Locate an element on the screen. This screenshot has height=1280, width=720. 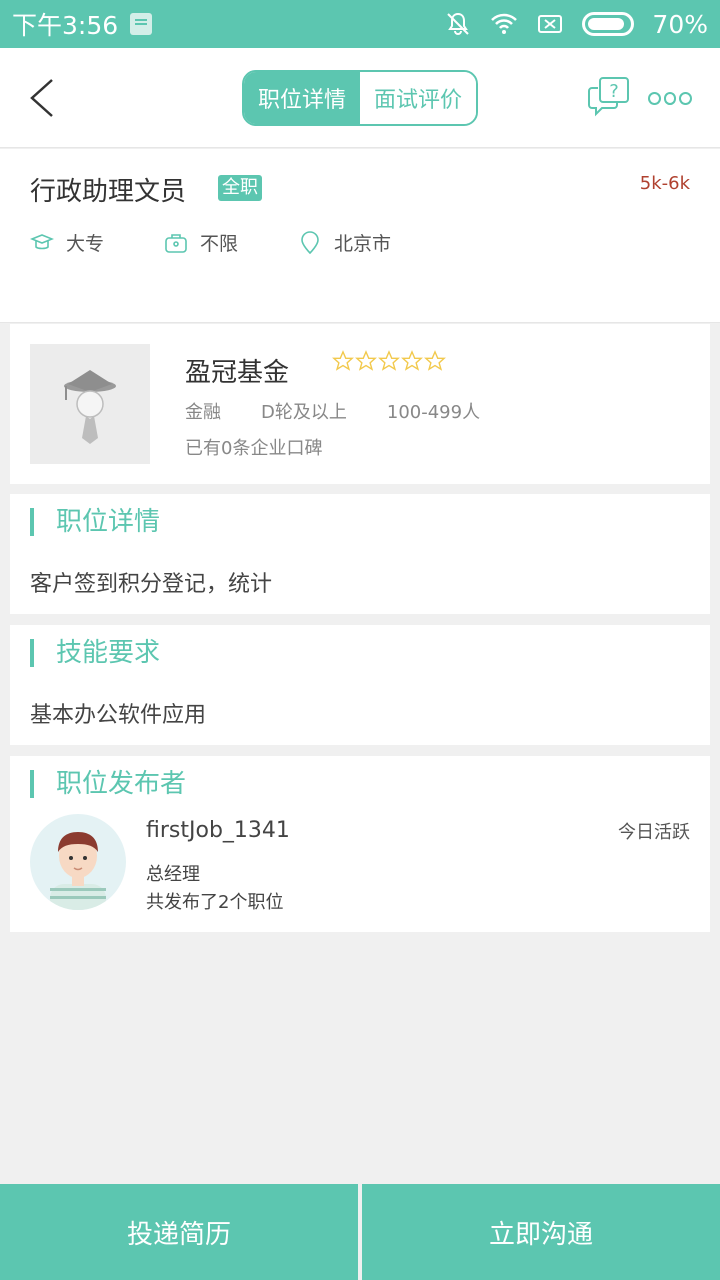
publisher-activity: 今日活跃 is located at coordinates (654, 832).